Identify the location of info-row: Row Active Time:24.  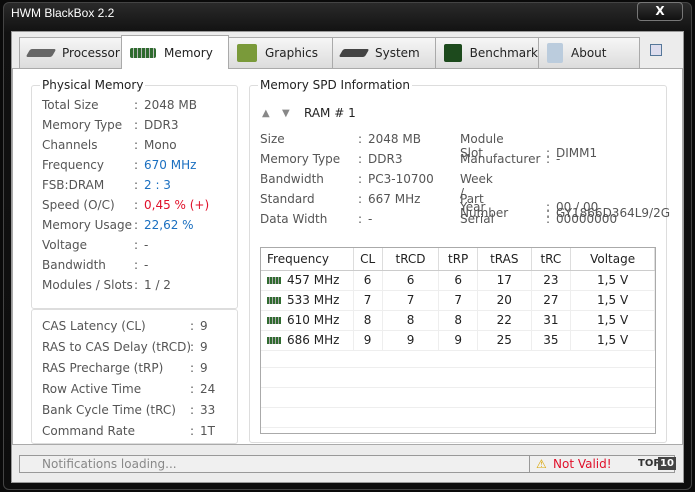
(128, 389).